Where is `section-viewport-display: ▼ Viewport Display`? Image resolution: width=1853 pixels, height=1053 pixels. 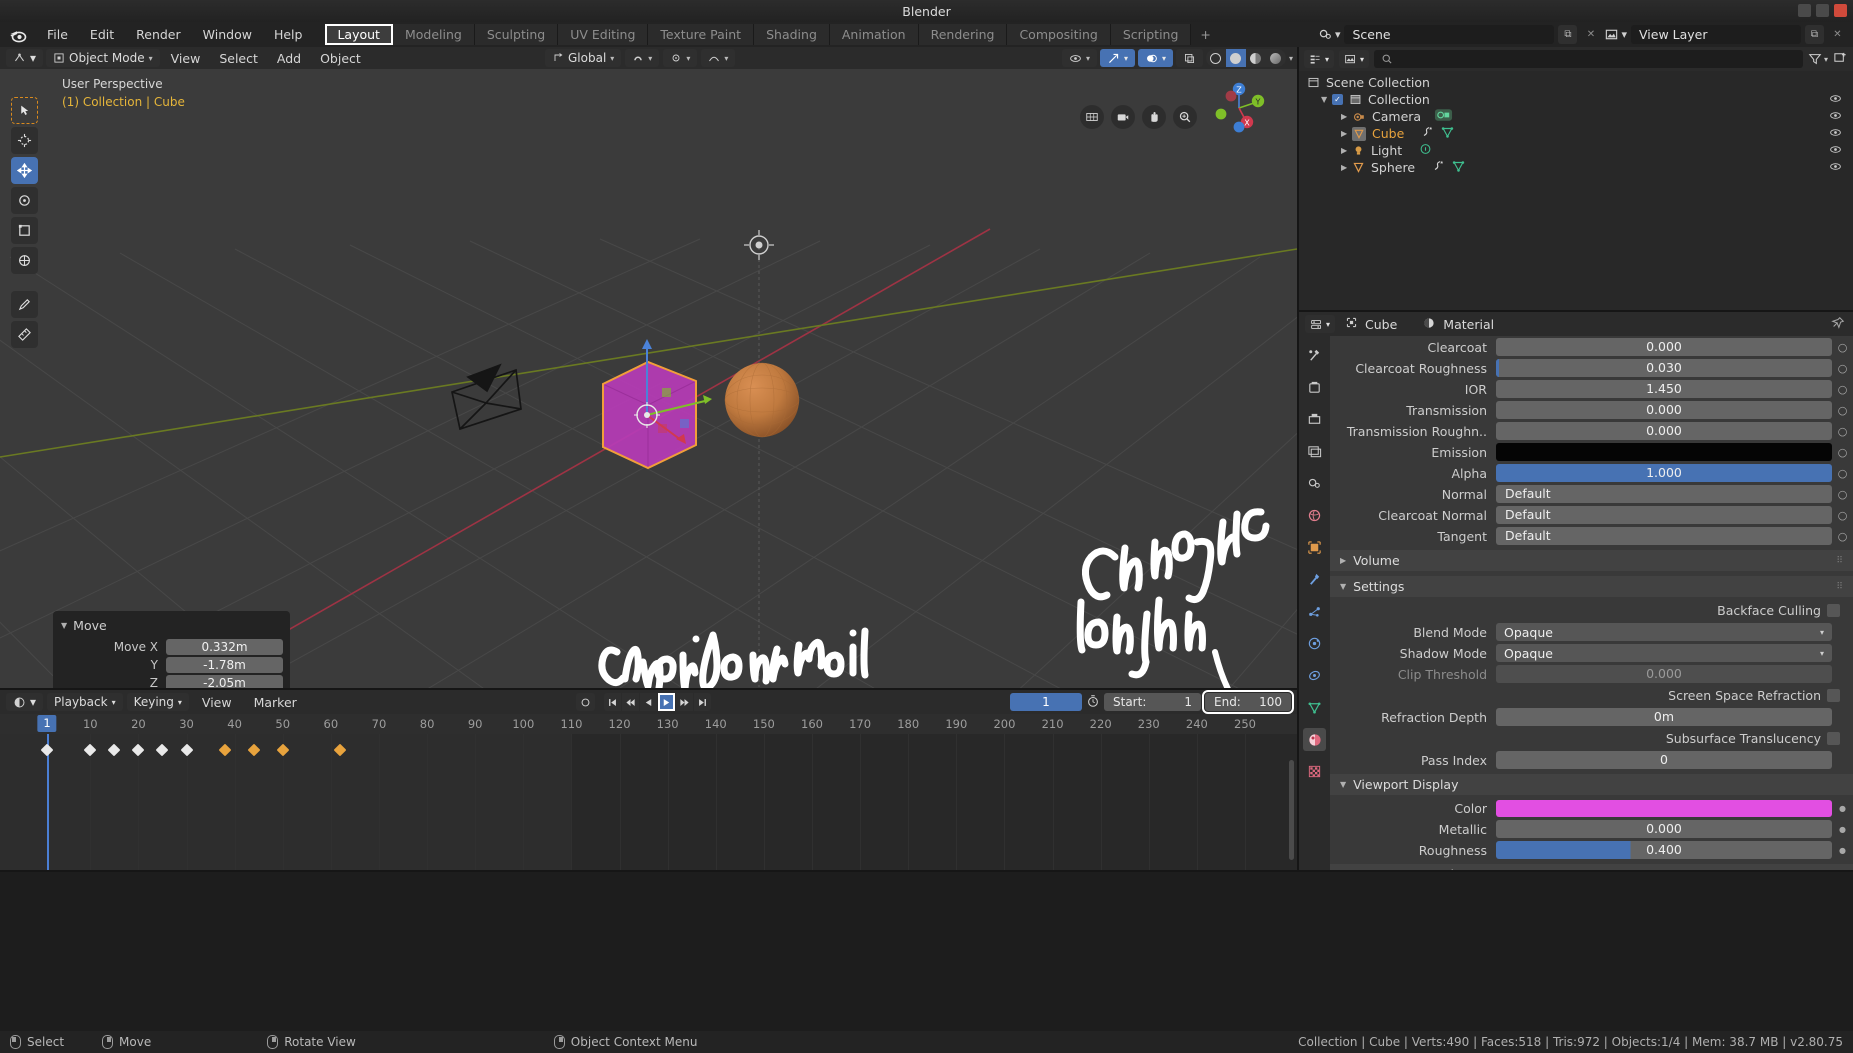
section-viewport-display: ▼ Viewport Display is located at coordinates (1591, 784).